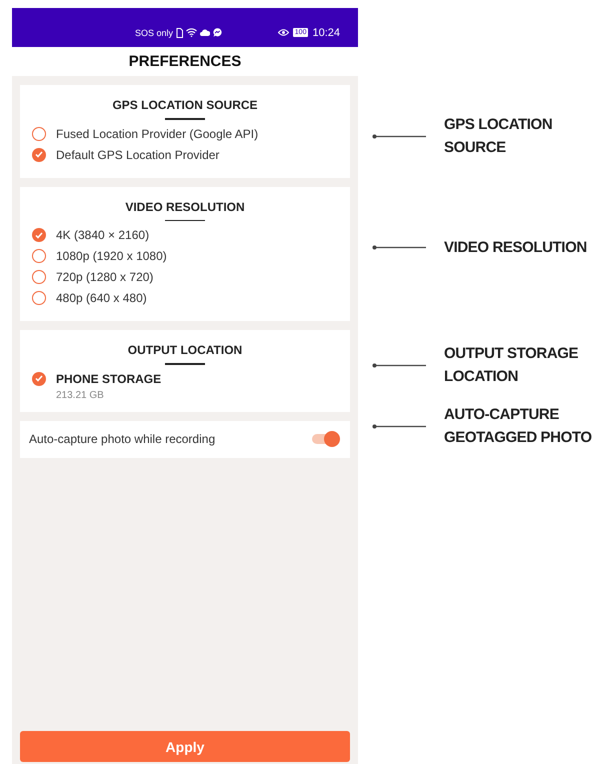 This screenshot has height=764, width=608. What do you see at coordinates (138, 155) in the screenshot?
I see `option-label: Default GPS Location Provider` at bounding box center [138, 155].